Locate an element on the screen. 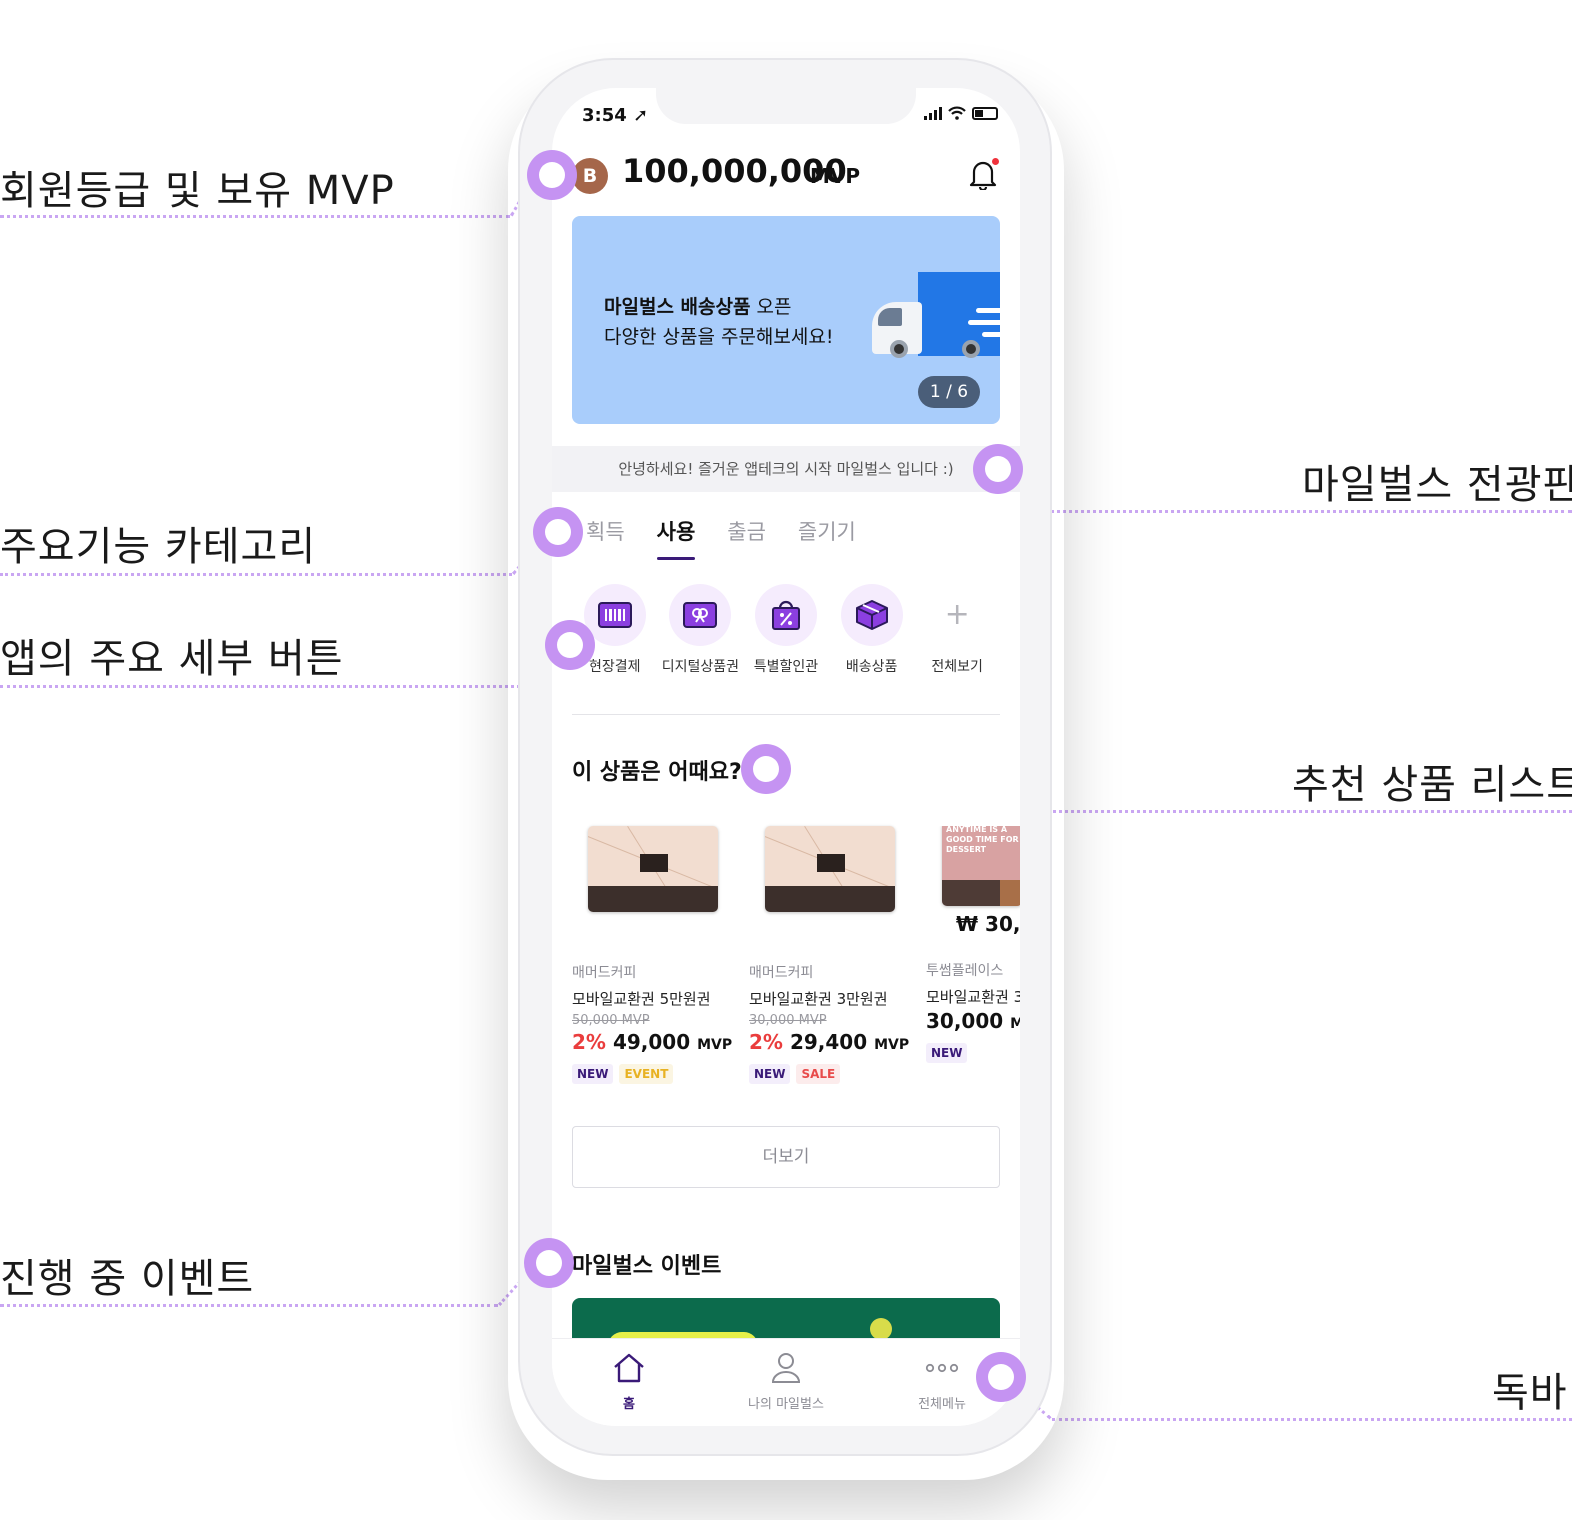  category-tabs: 획득 사용 출금 즐기기 is located at coordinates (721, 538).